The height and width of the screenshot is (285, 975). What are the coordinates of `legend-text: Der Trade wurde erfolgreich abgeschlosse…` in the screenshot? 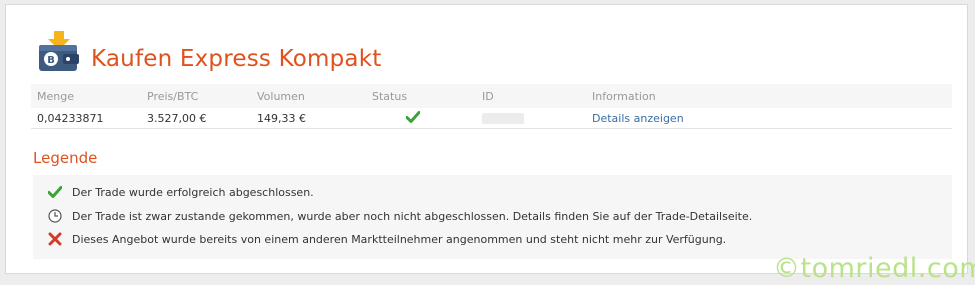 It's located at (193, 192).